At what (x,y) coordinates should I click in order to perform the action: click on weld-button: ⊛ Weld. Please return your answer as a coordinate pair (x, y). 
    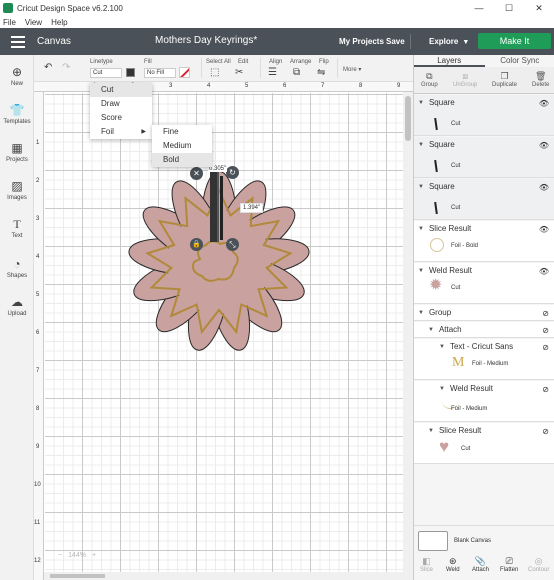
    Looking at the image, I should click on (453, 564).